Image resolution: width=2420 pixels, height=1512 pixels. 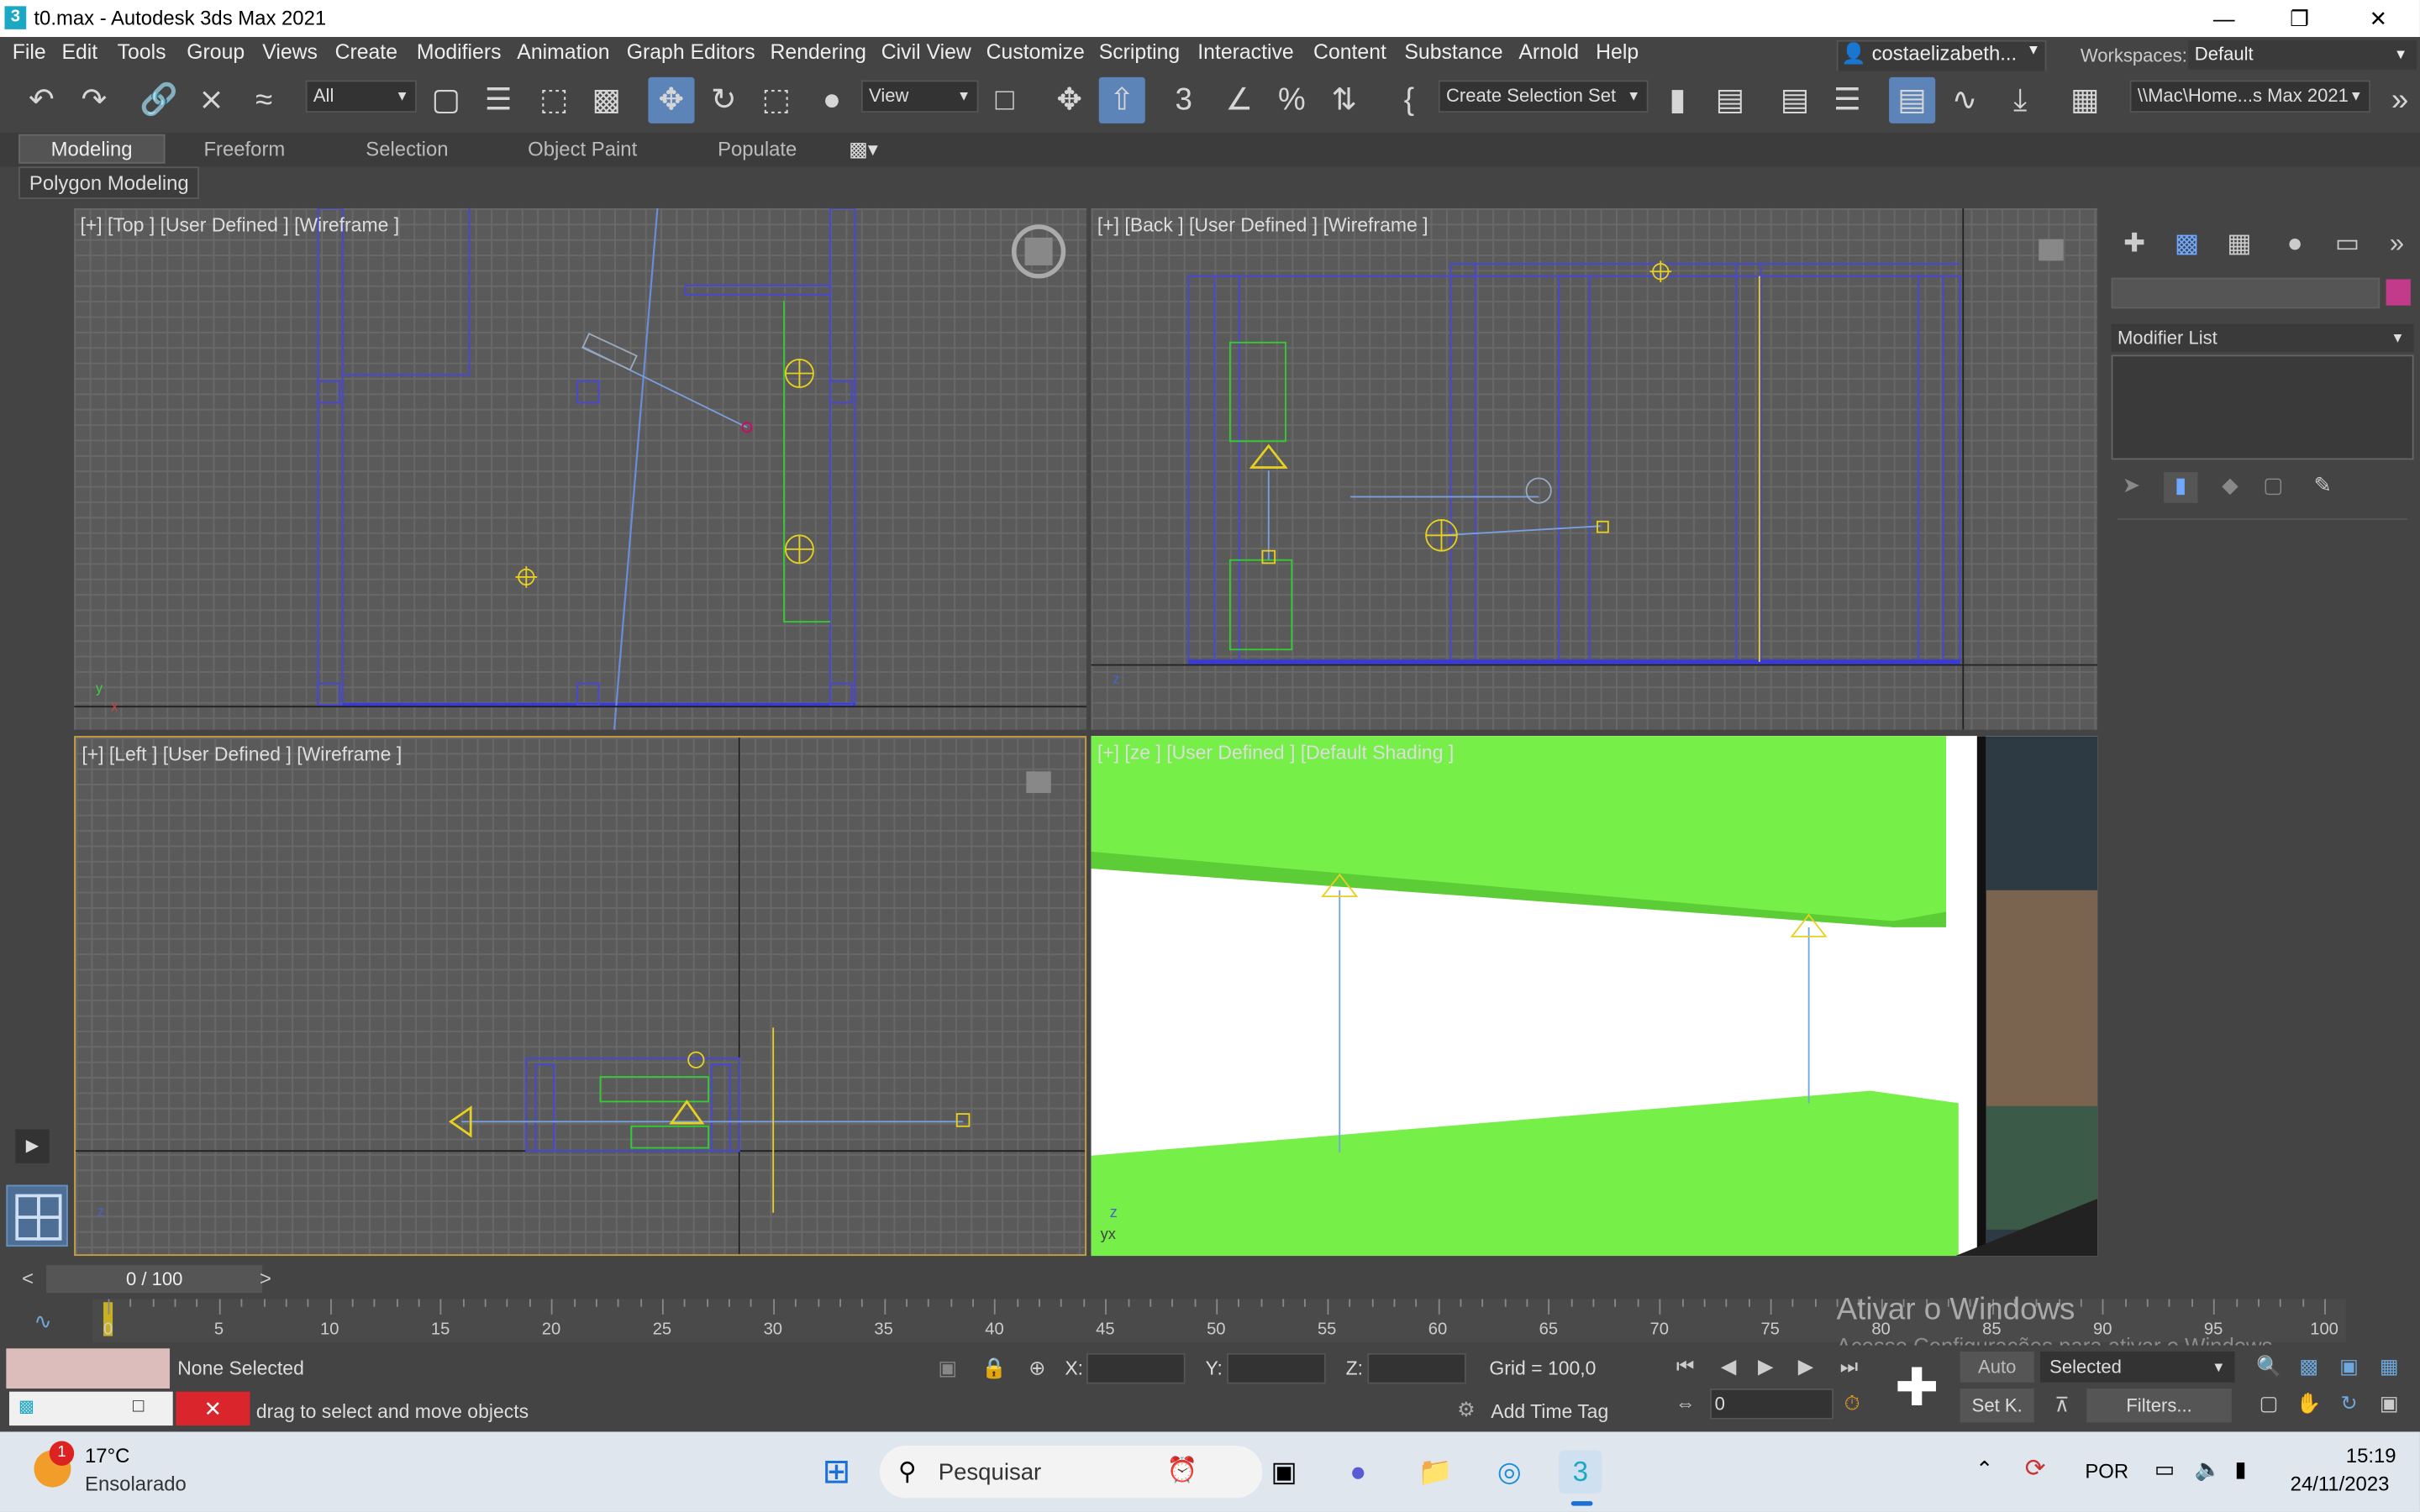 What do you see at coordinates (2308, 1367) in the screenshot?
I see `zoom-all-icon: ▩` at bounding box center [2308, 1367].